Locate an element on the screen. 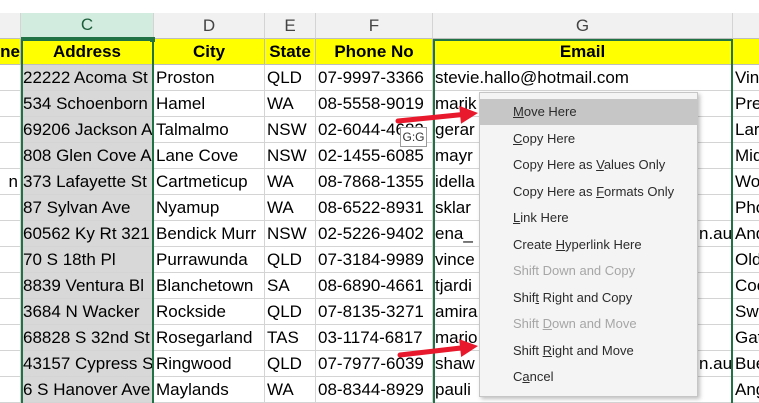 The width and height of the screenshot is (759, 403). cell-city-column: Blanchetown is located at coordinates (209, 286).